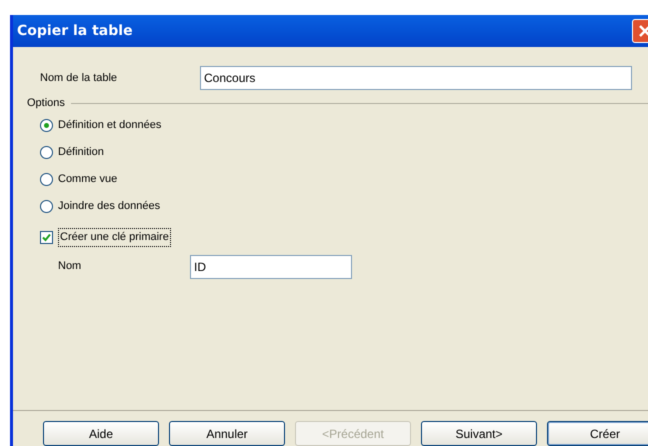 The image size is (648, 446). What do you see at coordinates (75, 31) in the screenshot?
I see `window-title: Copier la table` at bounding box center [75, 31].